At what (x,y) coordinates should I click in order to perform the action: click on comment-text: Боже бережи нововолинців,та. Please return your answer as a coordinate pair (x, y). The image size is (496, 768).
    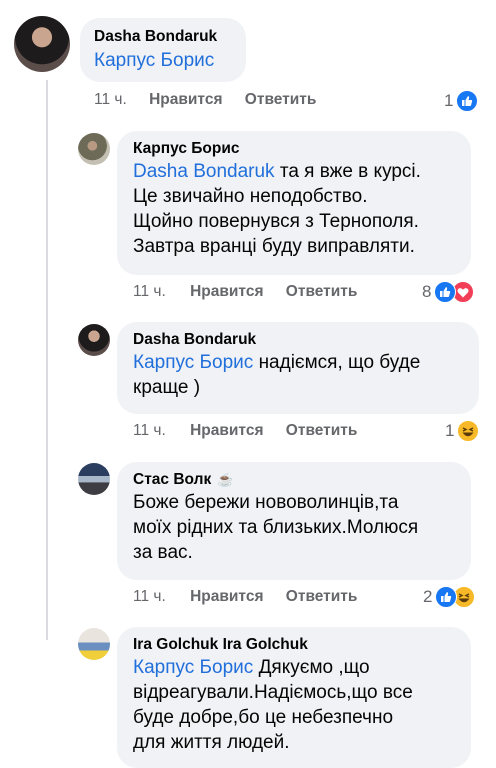
    Looking at the image, I should click on (266, 502).